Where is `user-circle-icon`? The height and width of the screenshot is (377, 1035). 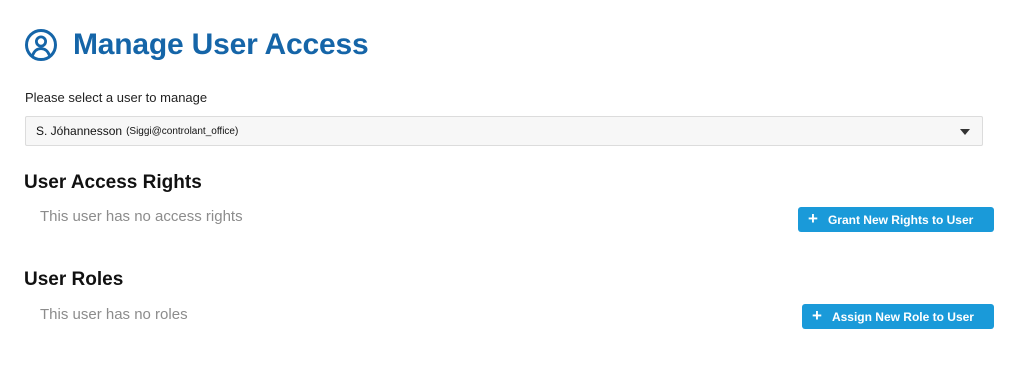
user-circle-icon is located at coordinates (41, 45).